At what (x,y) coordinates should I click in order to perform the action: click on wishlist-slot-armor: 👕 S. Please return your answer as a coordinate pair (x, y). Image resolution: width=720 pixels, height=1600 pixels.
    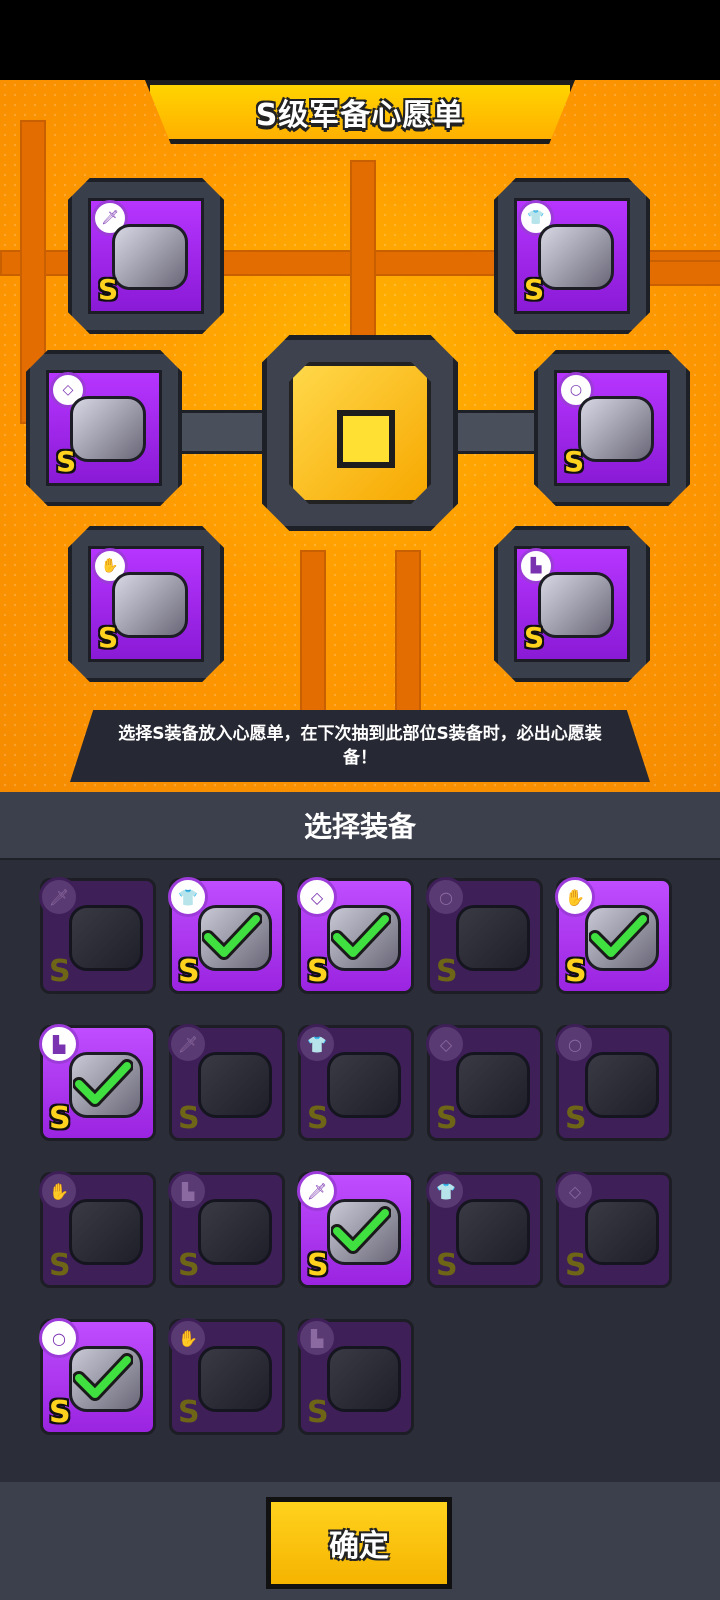
    Looking at the image, I should click on (572, 256).